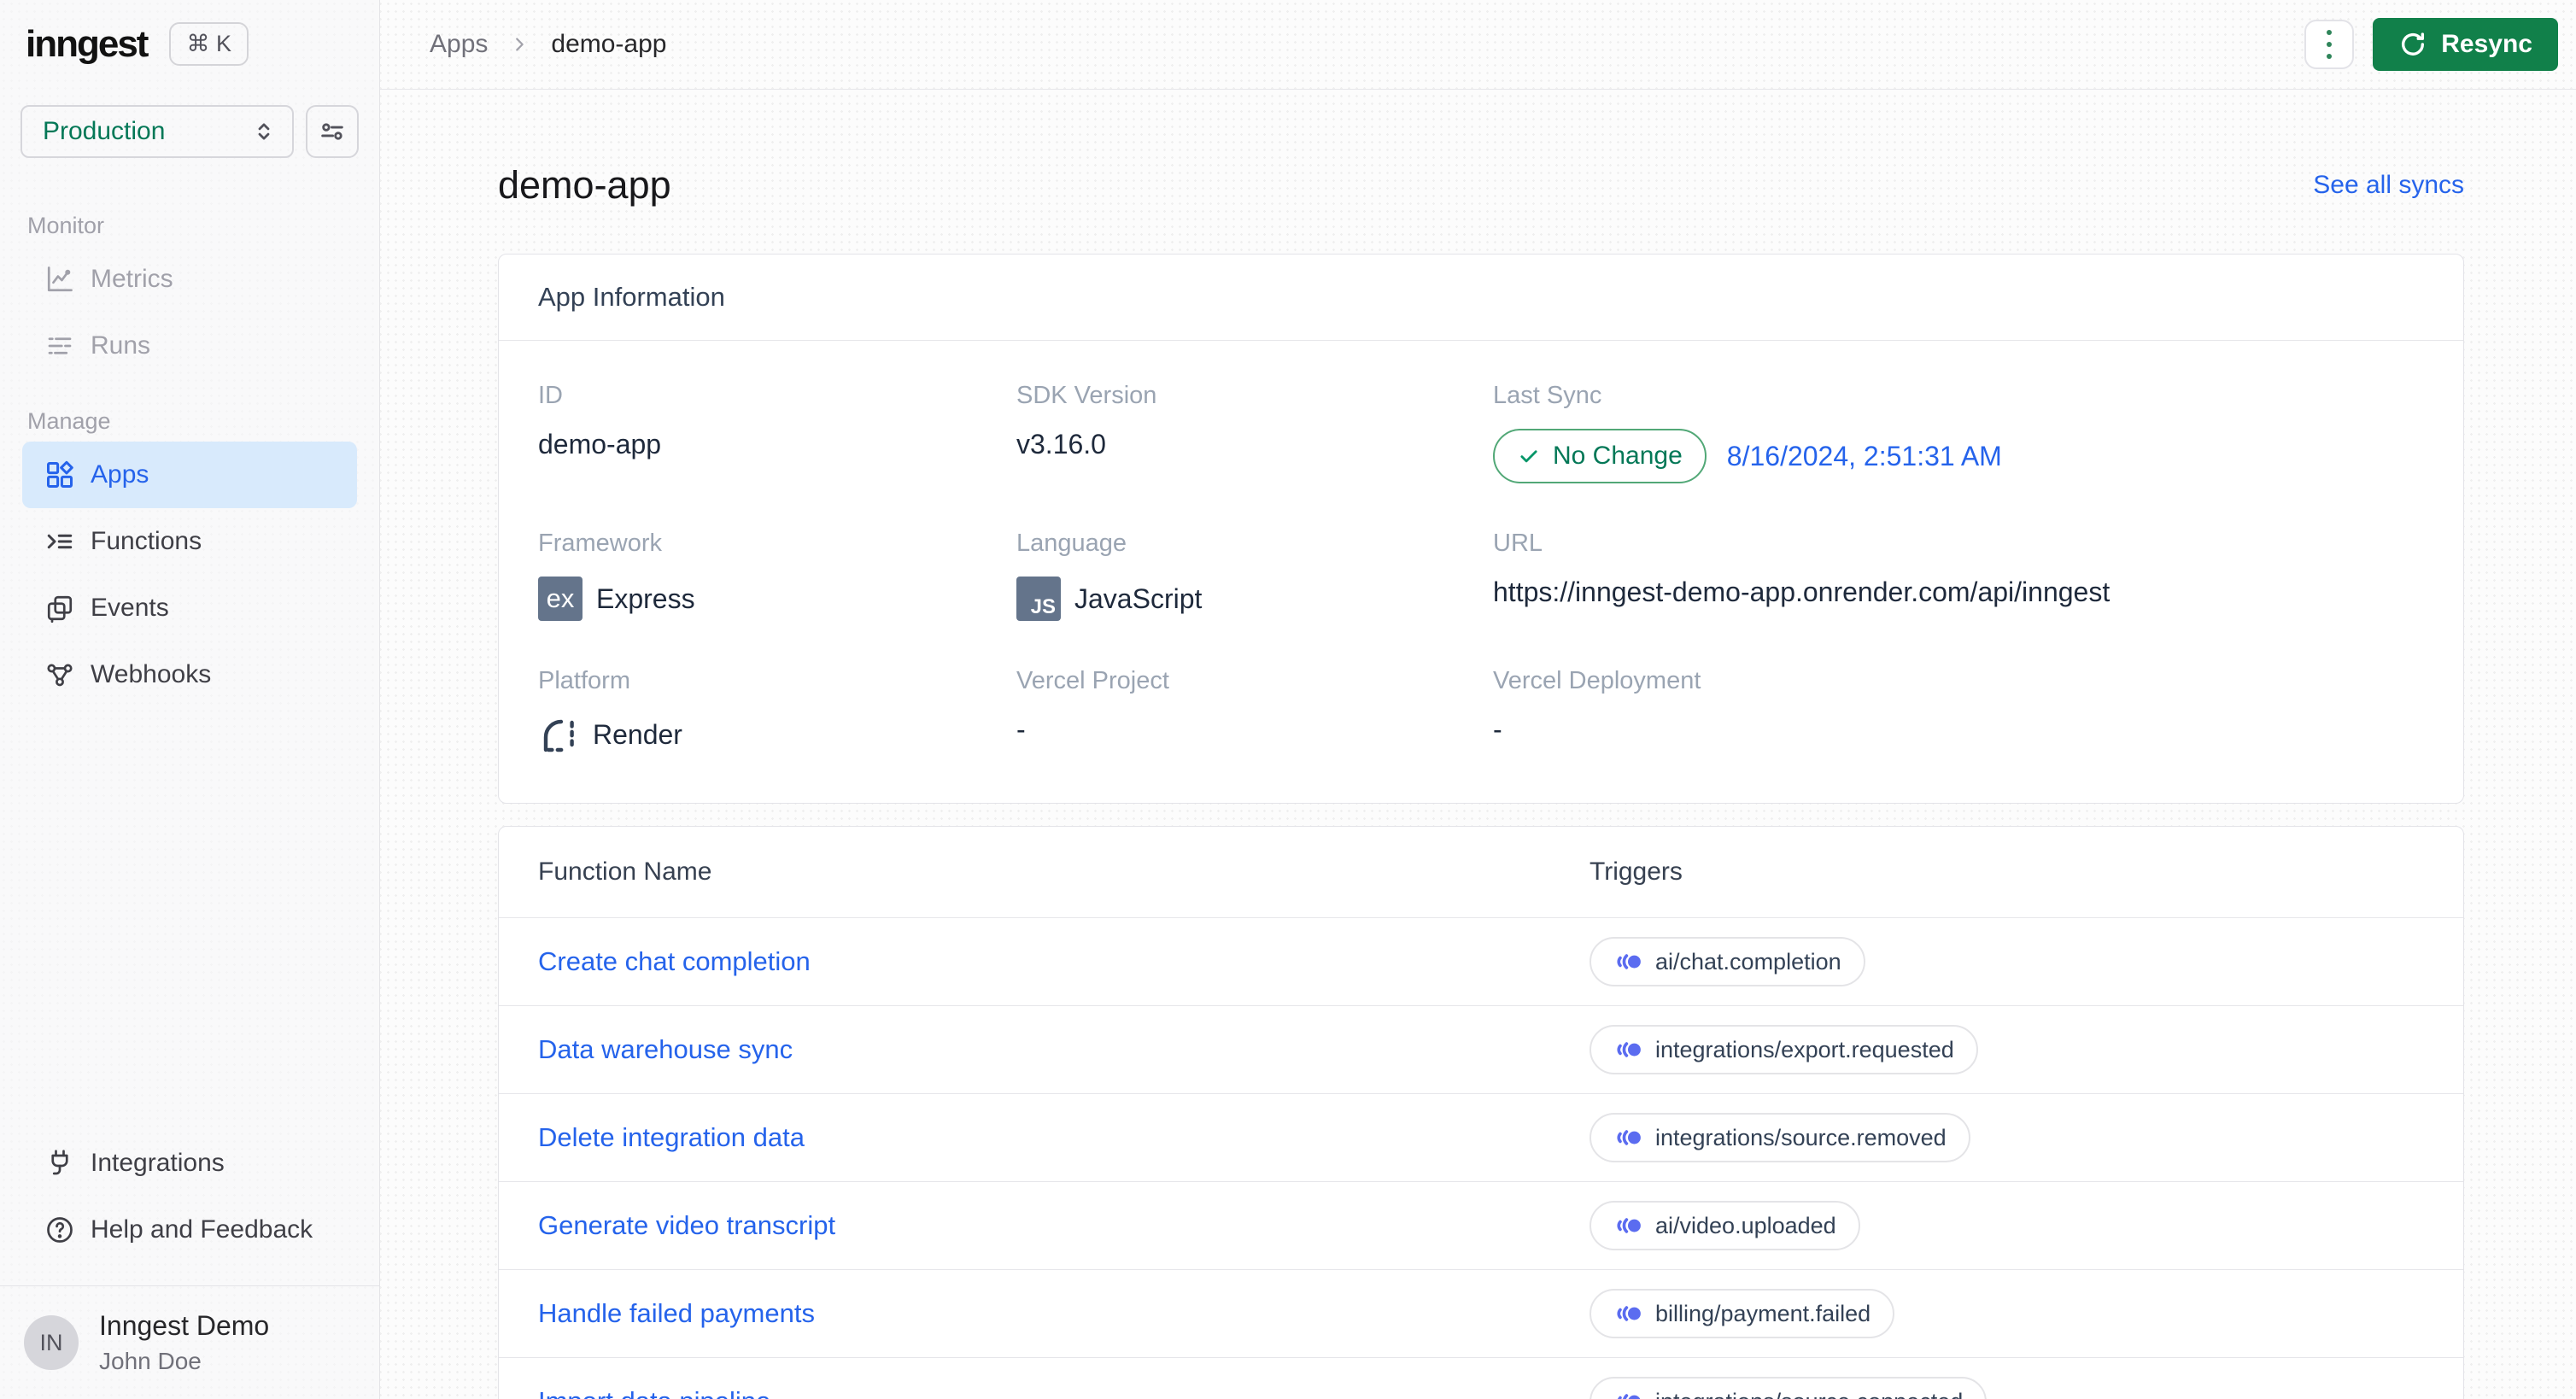  Describe the element at coordinates (87, 44) in the screenshot. I see `inngest-logo: inngest` at that location.